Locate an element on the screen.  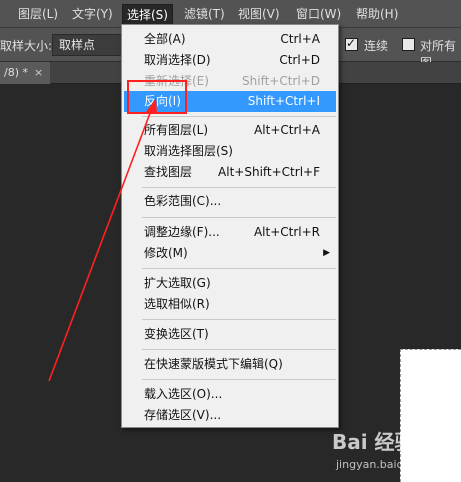
document-tab: /8) * × is located at coordinates (25, 73).